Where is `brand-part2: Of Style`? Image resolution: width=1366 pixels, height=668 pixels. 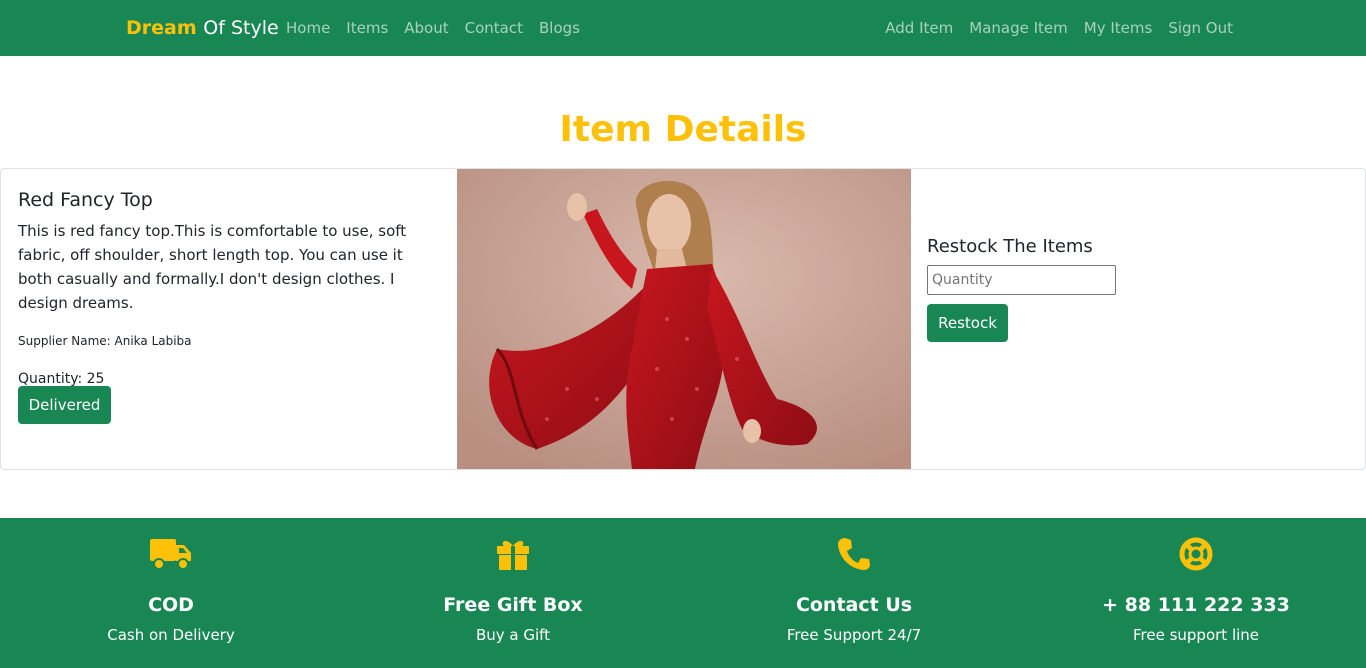
brand-part2: Of Style is located at coordinates (241, 28).